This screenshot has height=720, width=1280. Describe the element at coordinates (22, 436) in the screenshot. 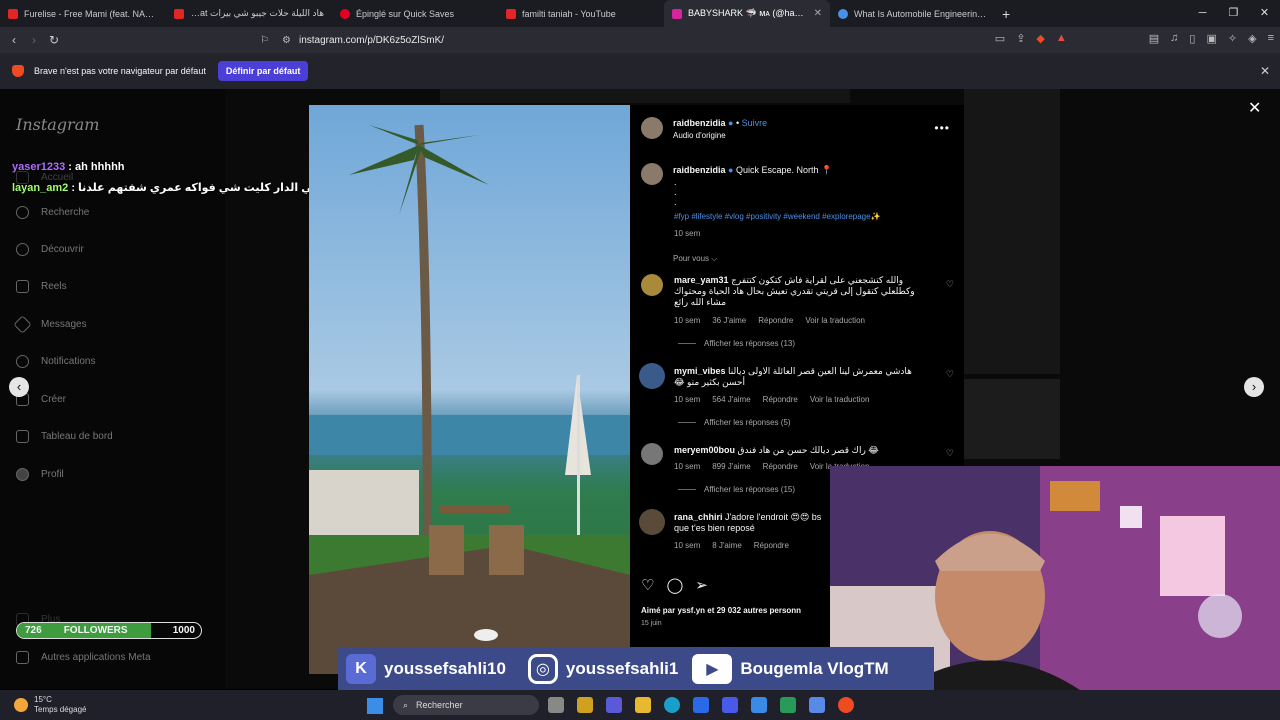

I see `dashboard-icon` at that location.